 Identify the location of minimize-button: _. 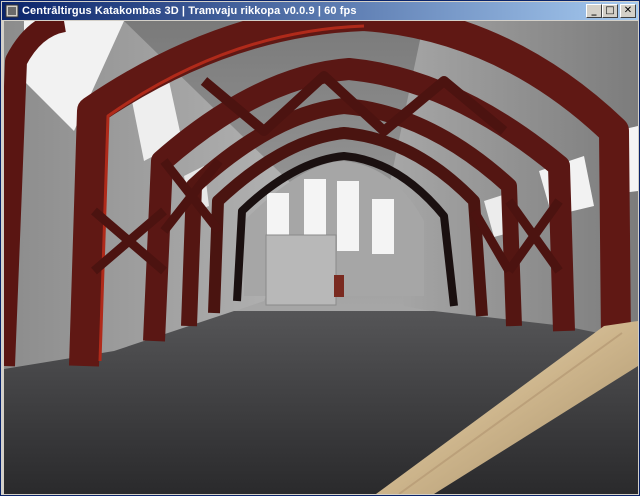
(594, 11).